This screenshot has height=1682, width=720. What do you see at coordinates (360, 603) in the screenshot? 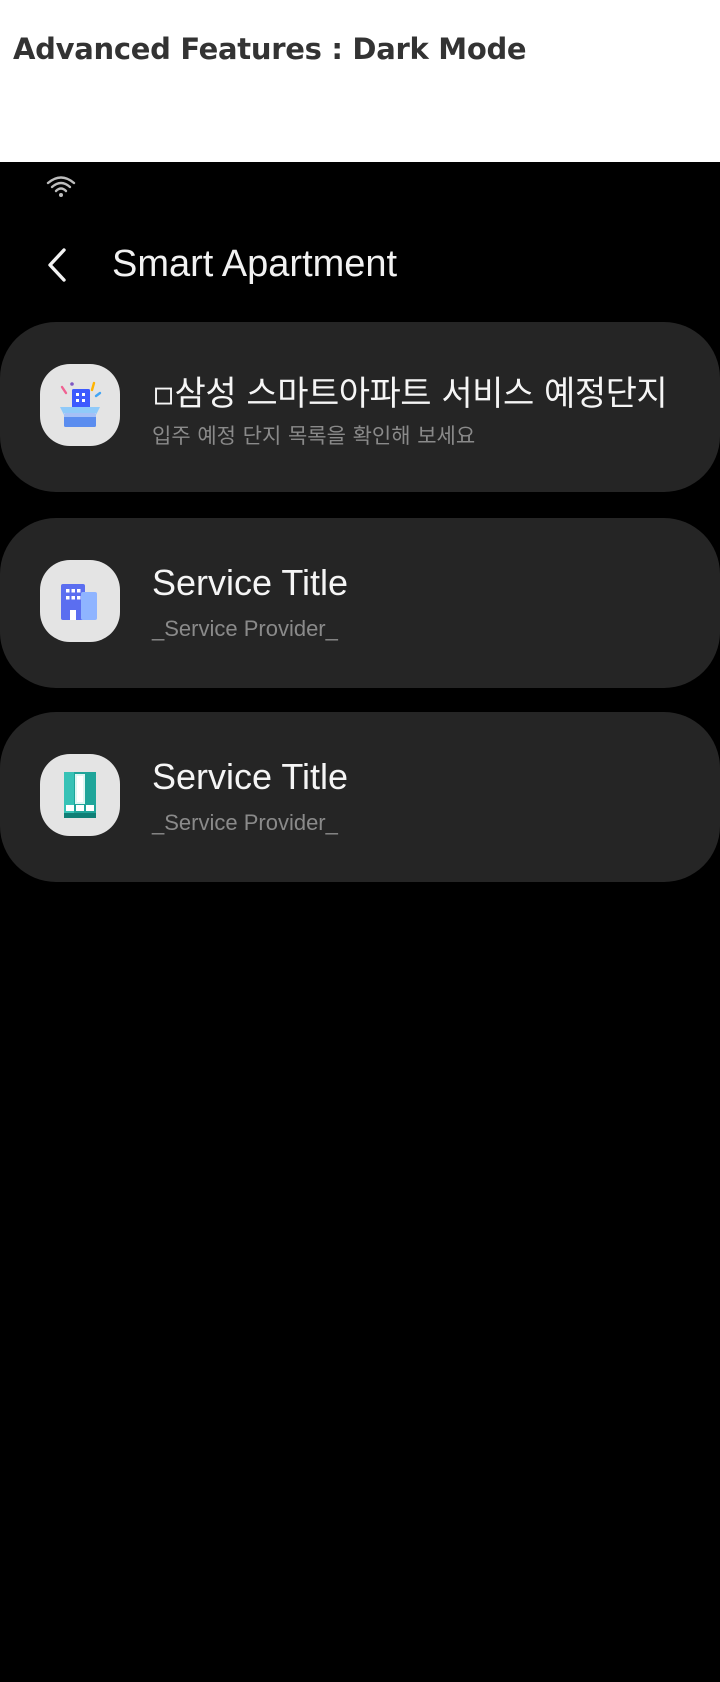
I see `service-card-2: Service Title _Service Provider_` at bounding box center [360, 603].